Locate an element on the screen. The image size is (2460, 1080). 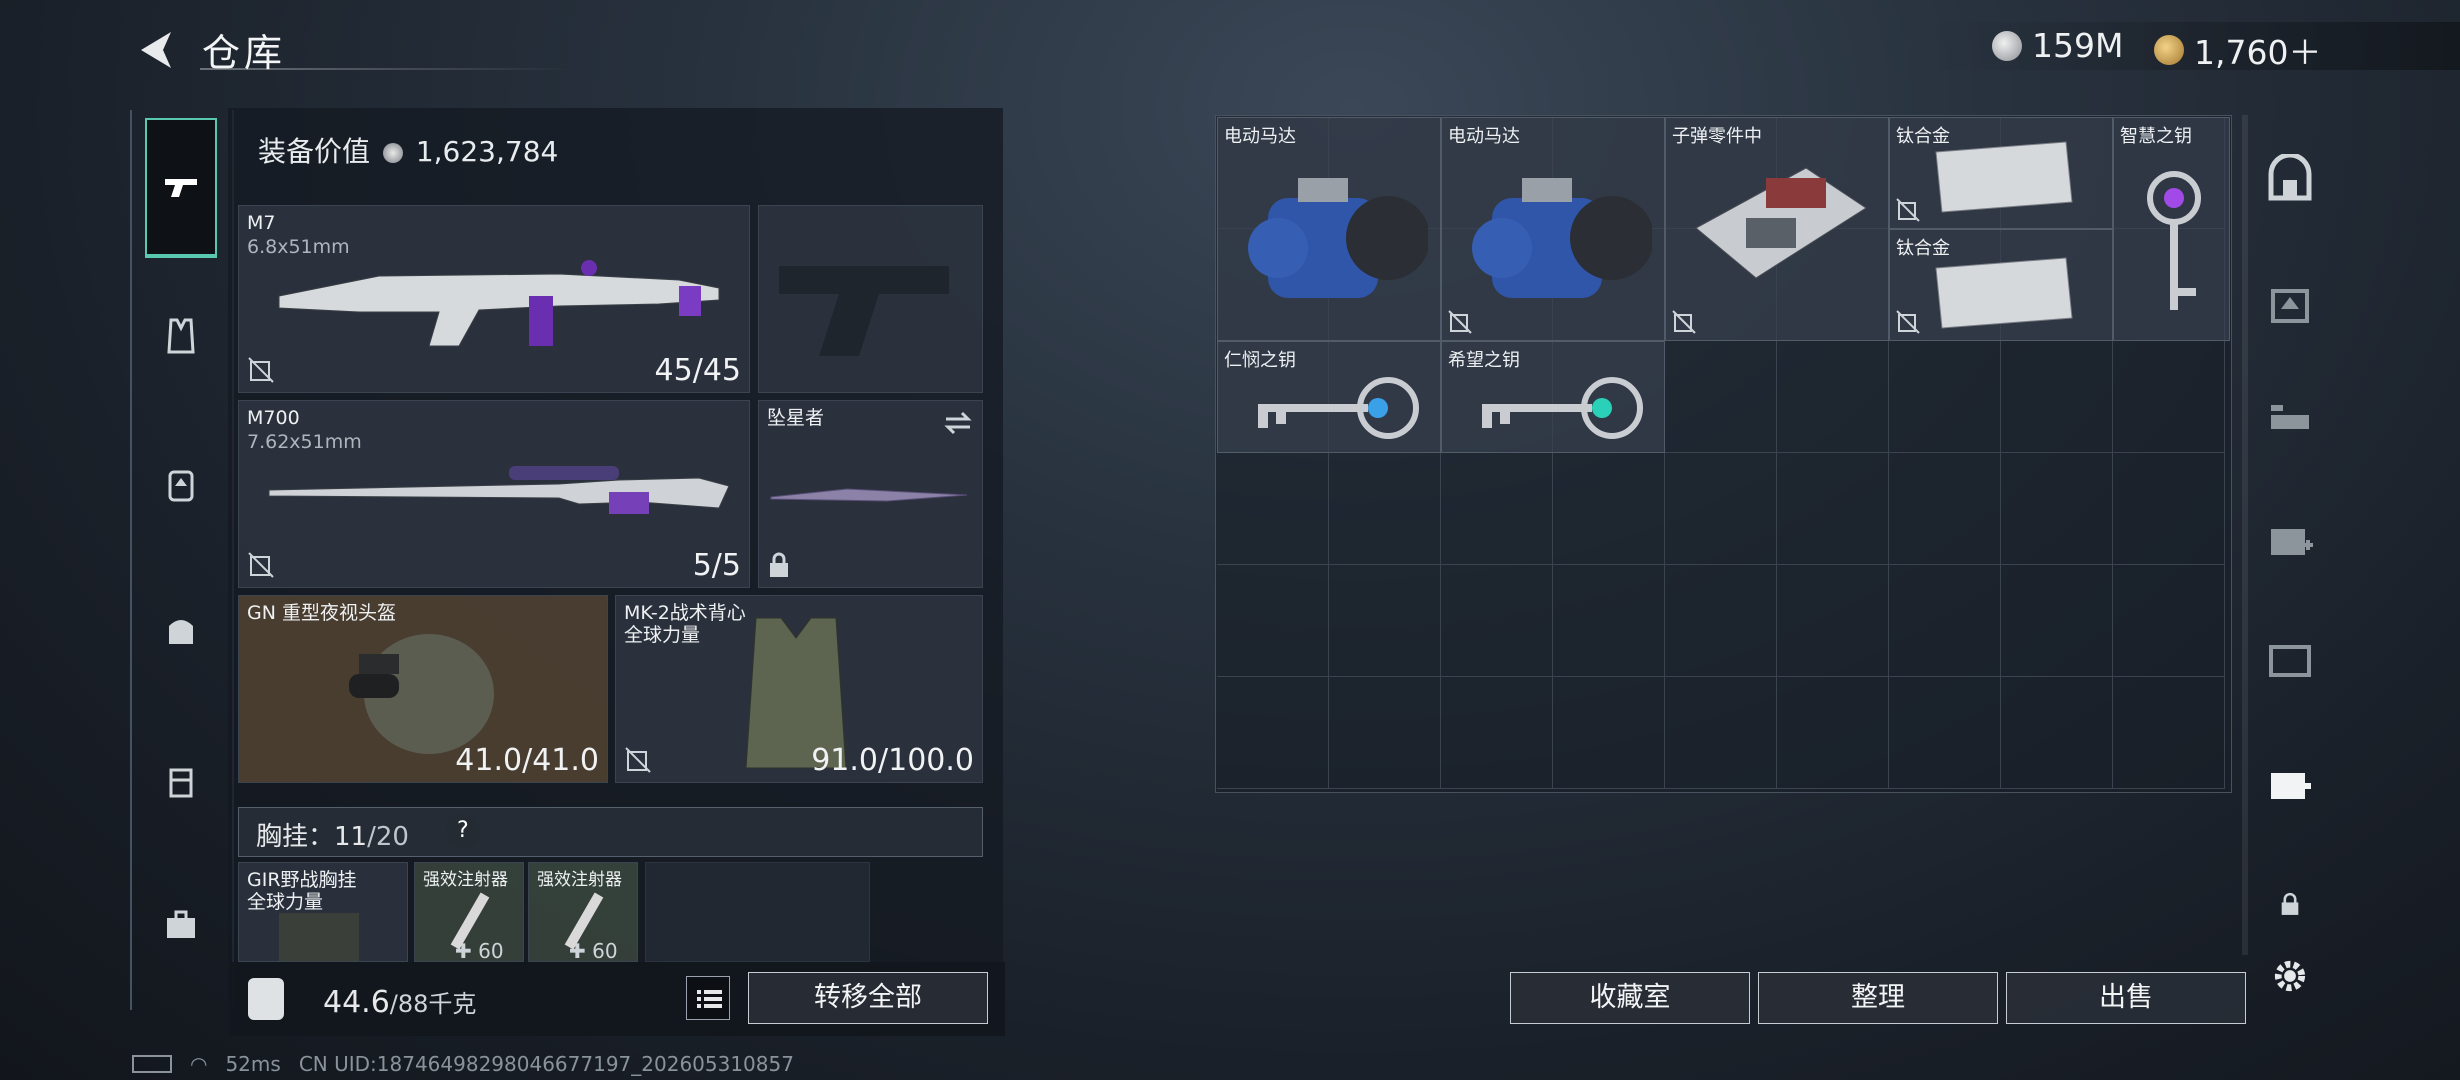
locked-tab is located at coordinates (2290, 904).